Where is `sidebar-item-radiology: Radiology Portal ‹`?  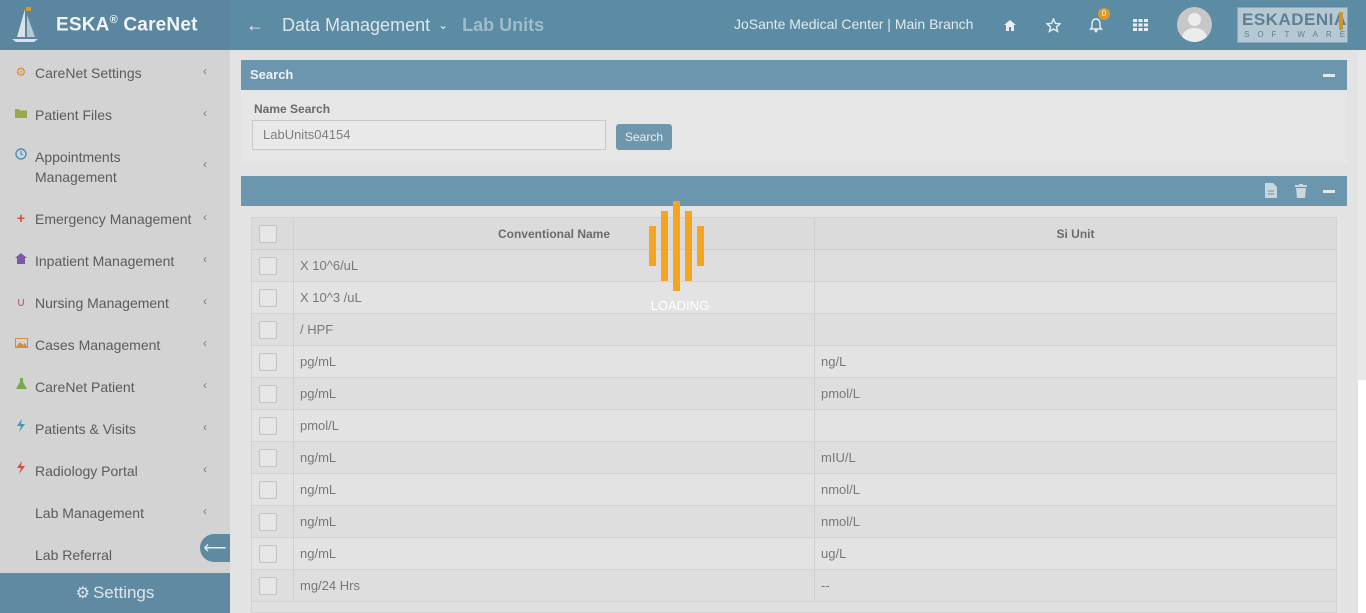 sidebar-item-radiology: Radiology Portal ‹ is located at coordinates (115, 471).